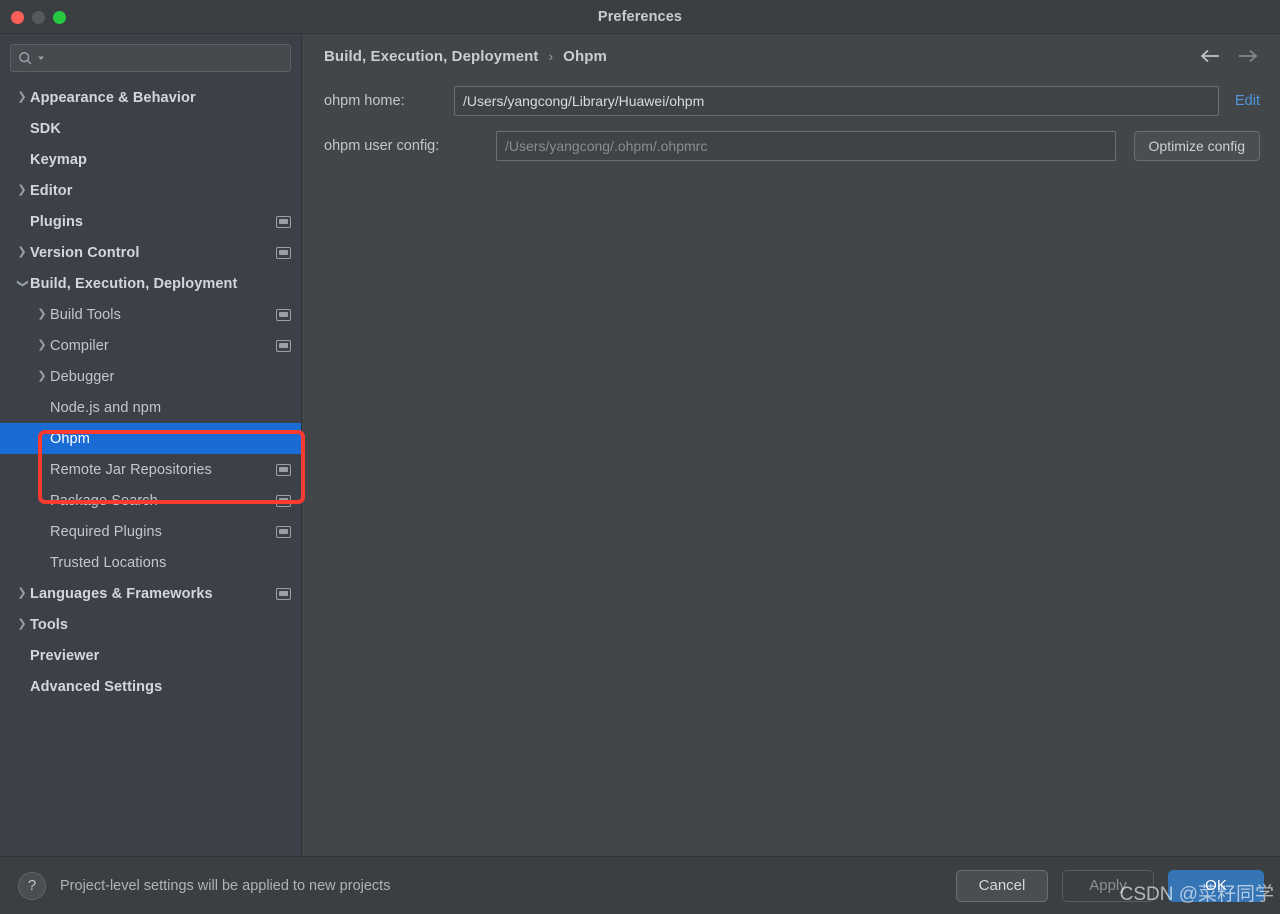  Describe the element at coordinates (82, 376) in the screenshot. I see `sidebar-item-label: Debugger` at that location.